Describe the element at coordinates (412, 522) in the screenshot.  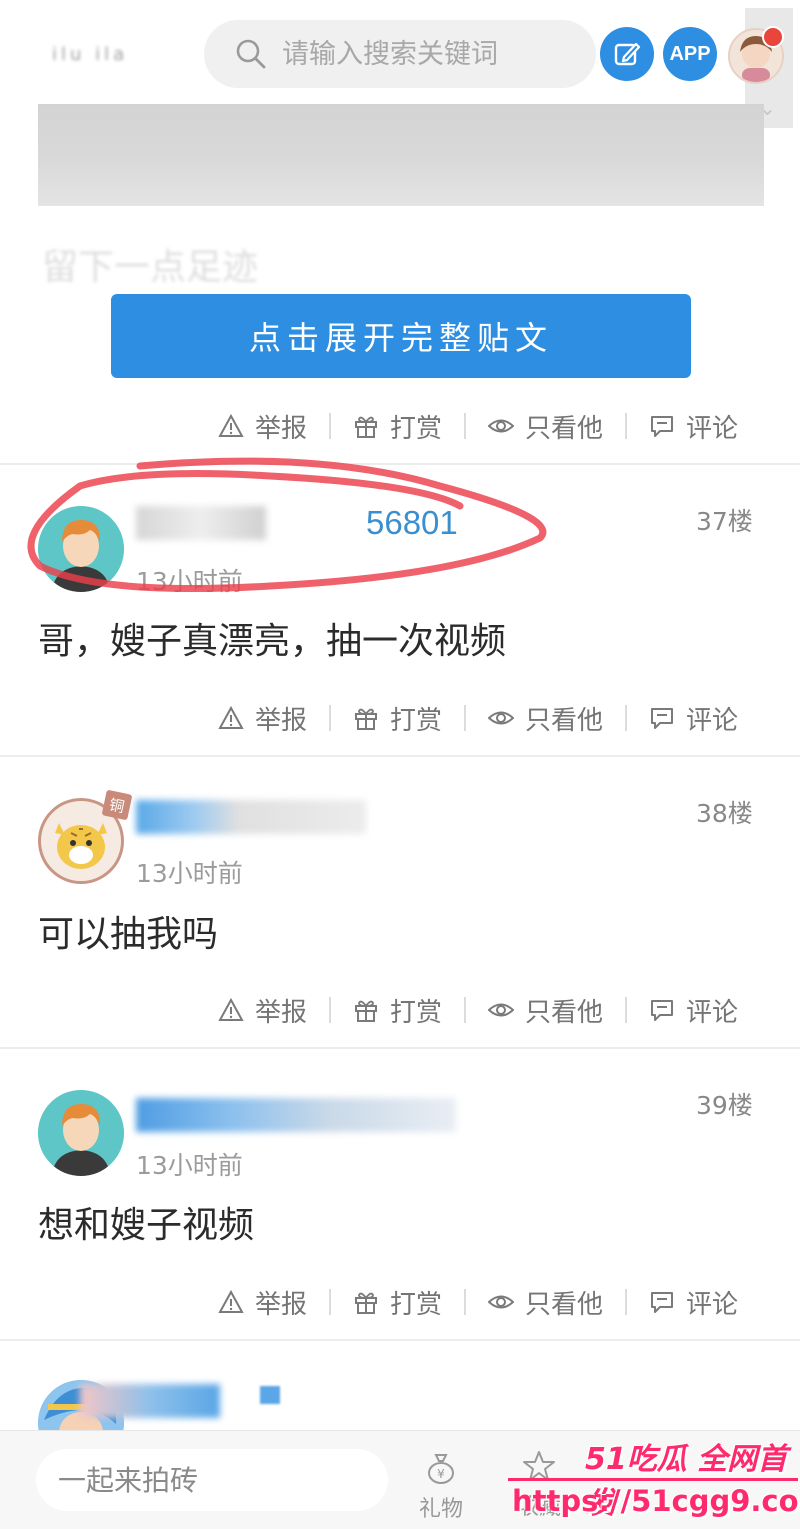
I see `user-id: 56801` at that location.